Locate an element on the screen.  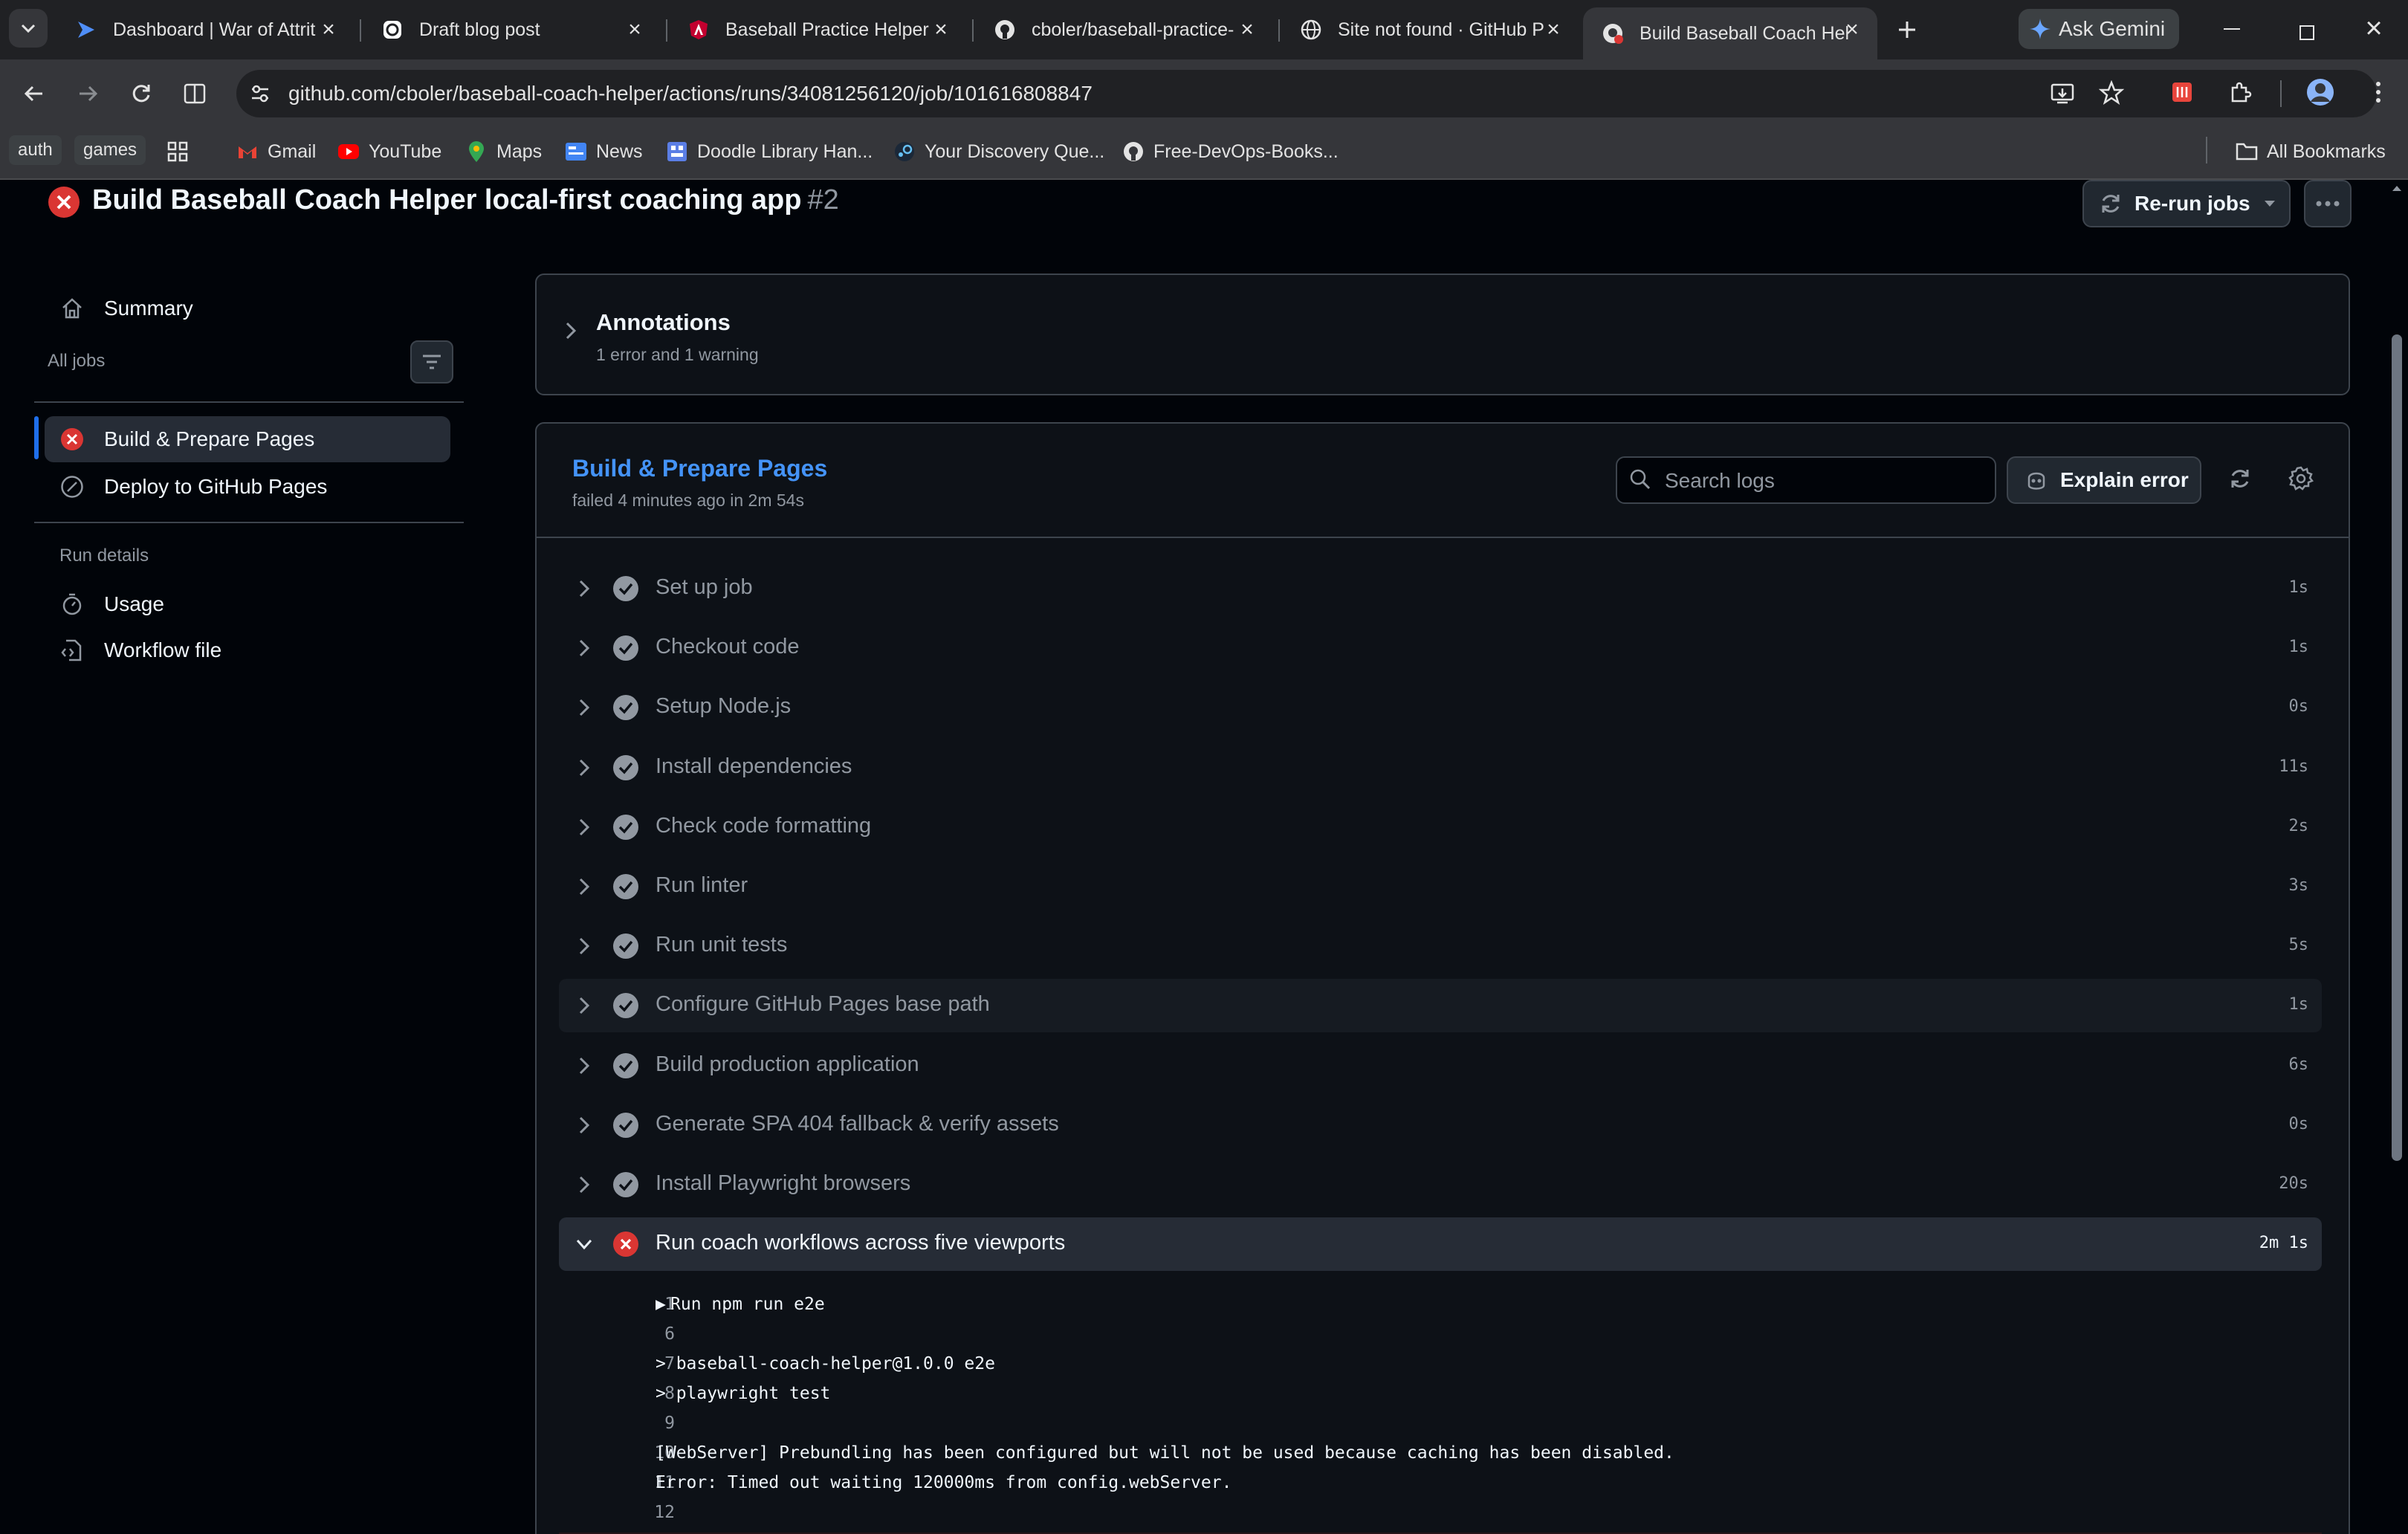
log-line-text: ▶ Run npm run e2e is located at coordinates (741, 1304).